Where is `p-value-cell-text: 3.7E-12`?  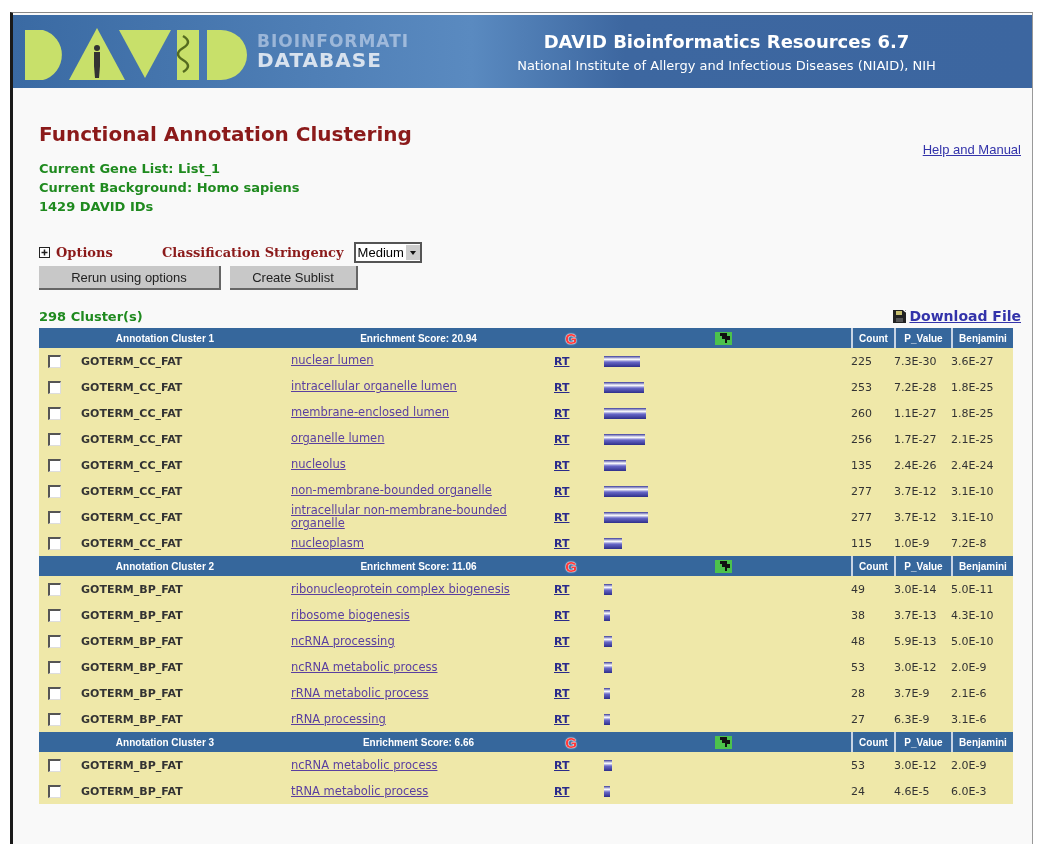 p-value-cell-text: 3.7E-12 is located at coordinates (916, 517).